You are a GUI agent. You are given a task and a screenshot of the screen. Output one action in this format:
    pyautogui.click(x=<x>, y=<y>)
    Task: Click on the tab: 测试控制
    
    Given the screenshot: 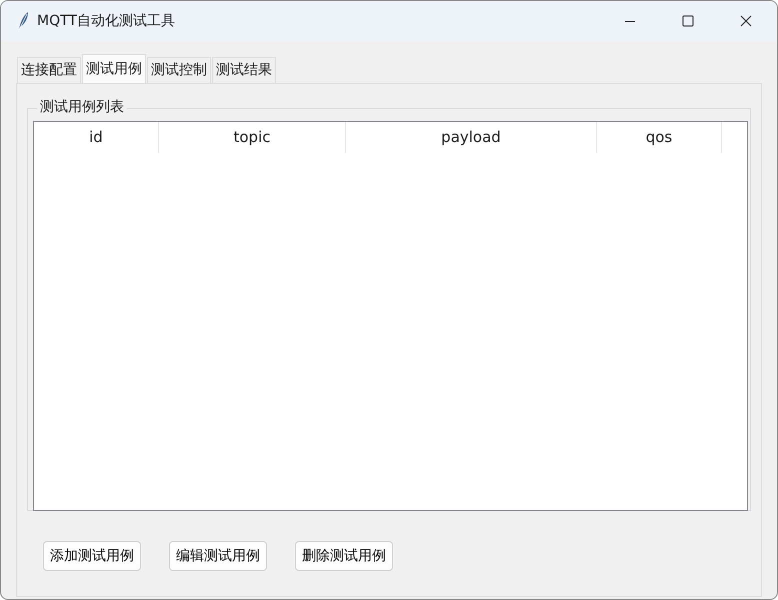 What is the action you would take?
    pyautogui.click(x=179, y=70)
    